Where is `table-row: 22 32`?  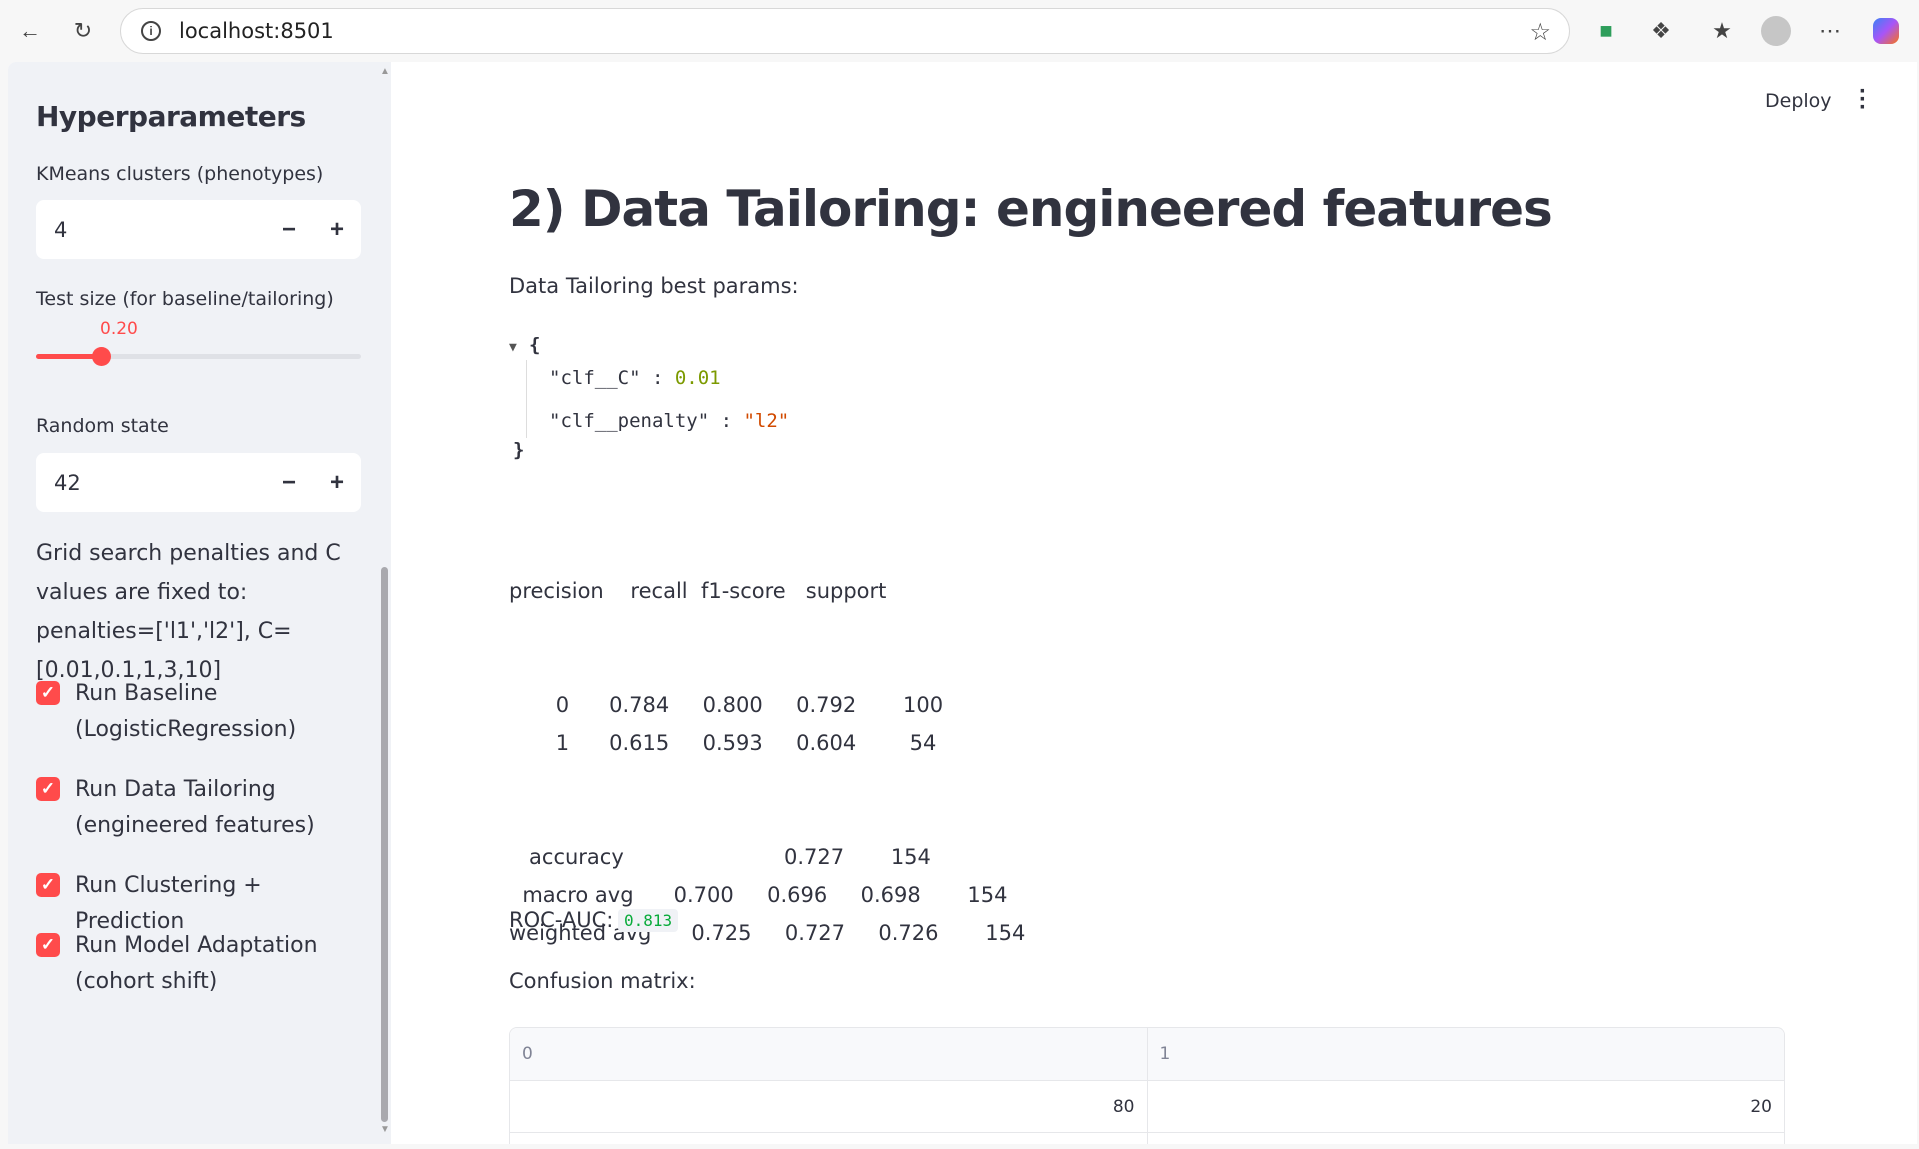 table-row: 22 32 is located at coordinates (1147, 1138).